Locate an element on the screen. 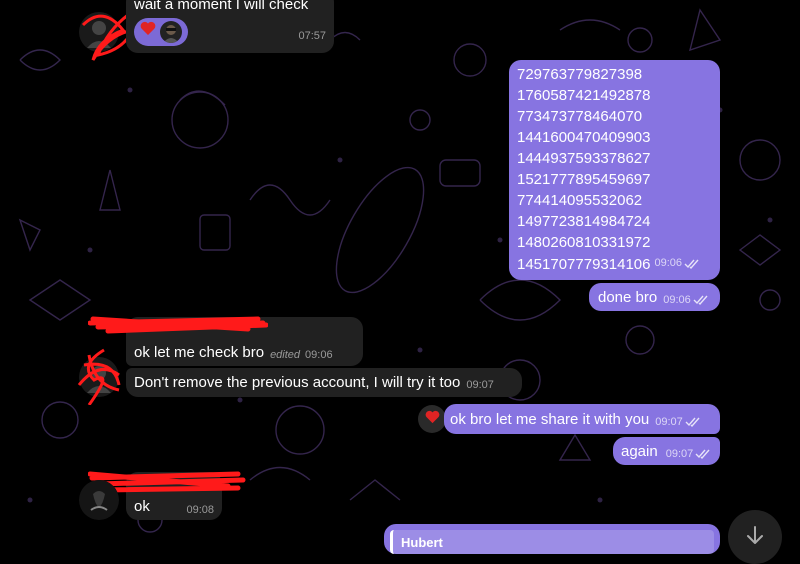 Image resolution: width=800 pixels, height=564 pixels. message-text: done bro is located at coordinates (628, 297).